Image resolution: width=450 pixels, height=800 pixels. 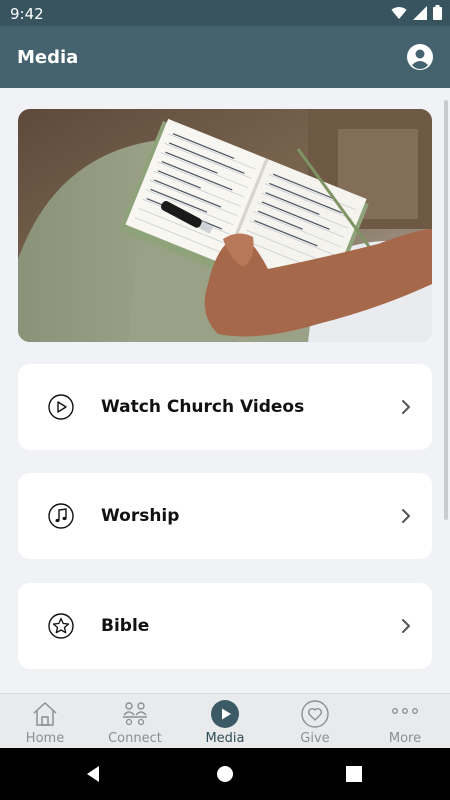 I want to click on card-label: Bible, so click(x=125, y=626).